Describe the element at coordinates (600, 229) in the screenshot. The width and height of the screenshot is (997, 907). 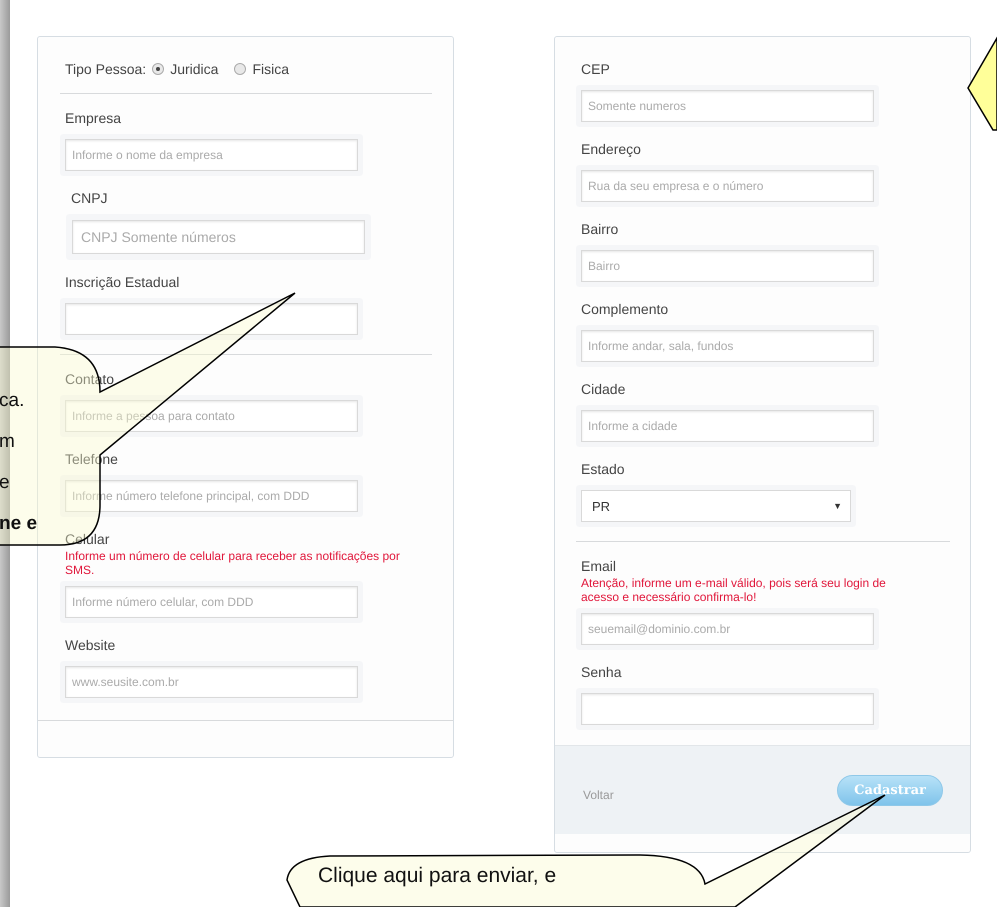
I see `field-label: Bairro` at that location.